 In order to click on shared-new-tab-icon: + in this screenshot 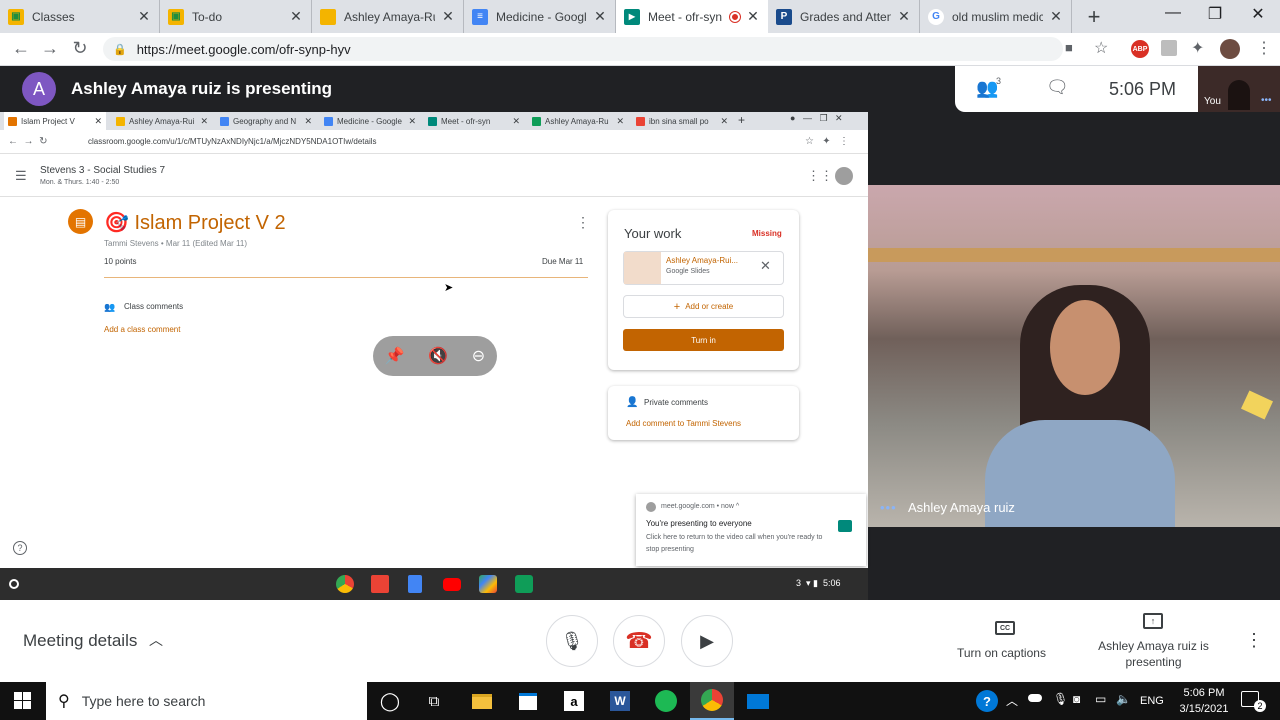, I will do `click(742, 120)`.